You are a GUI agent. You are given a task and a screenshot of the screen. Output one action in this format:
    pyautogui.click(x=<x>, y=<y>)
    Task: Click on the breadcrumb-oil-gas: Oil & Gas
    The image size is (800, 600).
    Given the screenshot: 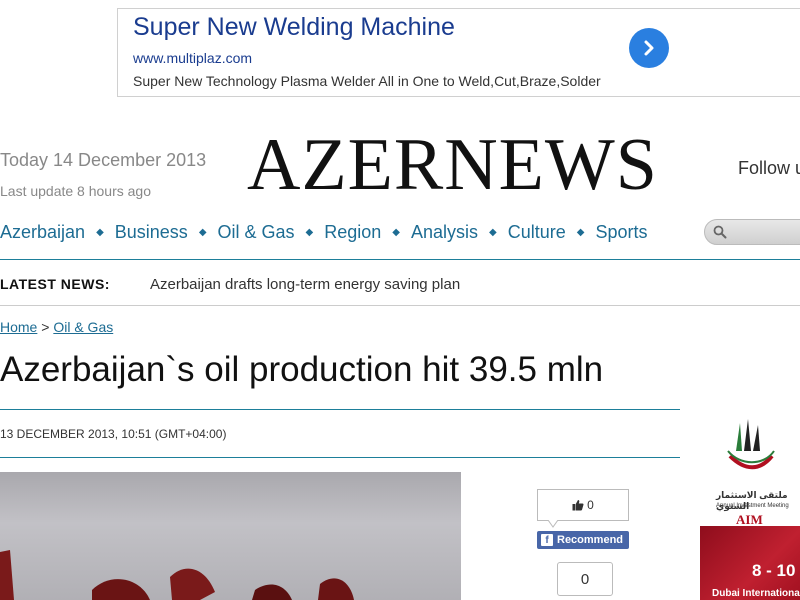 What is the action you would take?
    pyautogui.click(x=83, y=327)
    